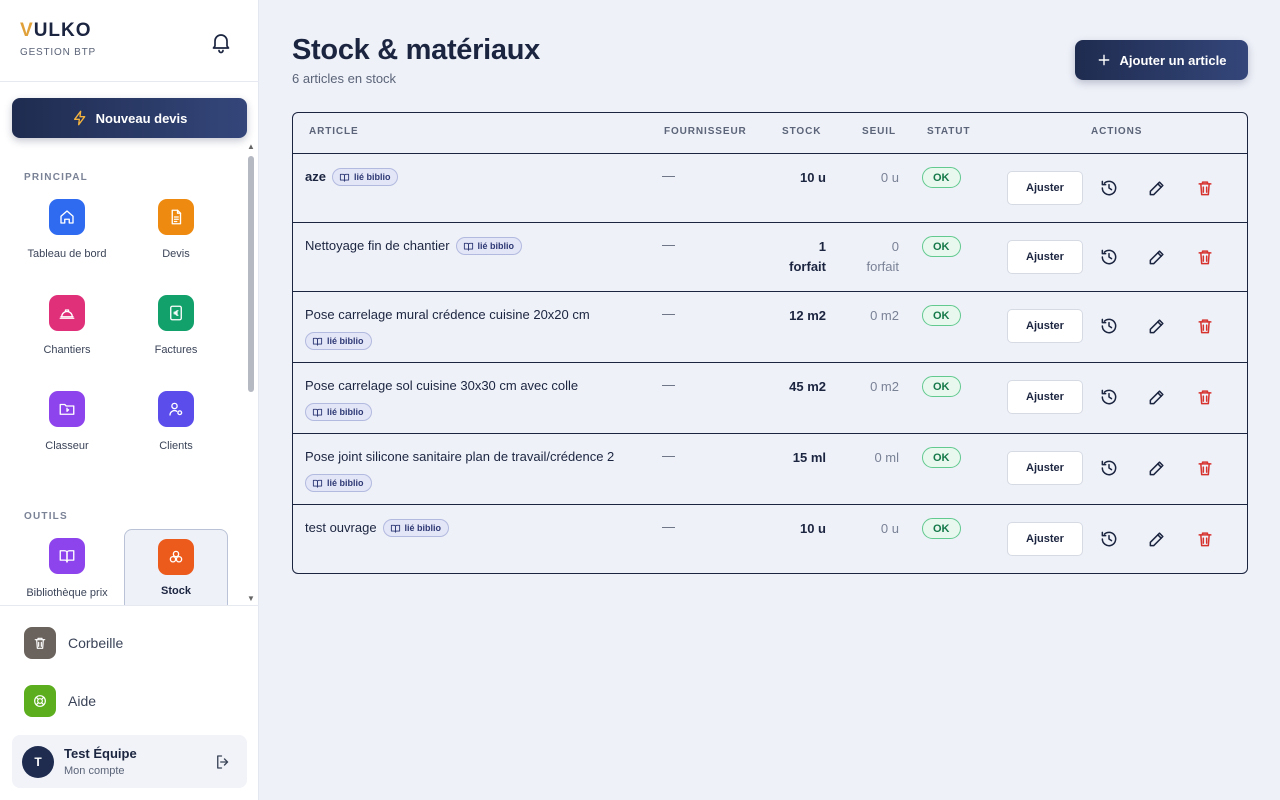 The width and height of the screenshot is (1280, 800). I want to click on column-header-threshold: SEUIL, so click(879, 131).